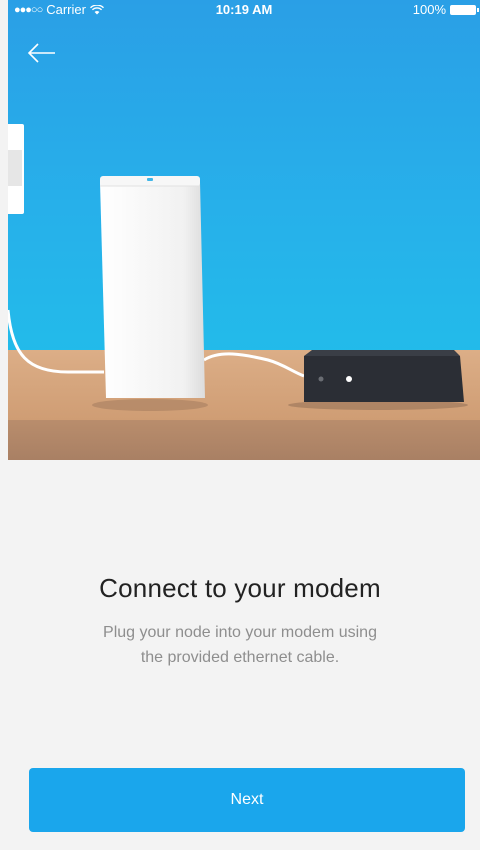 The width and height of the screenshot is (480, 850). Describe the element at coordinates (464, 9) in the screenshot. I see `battery-icon` at that location.